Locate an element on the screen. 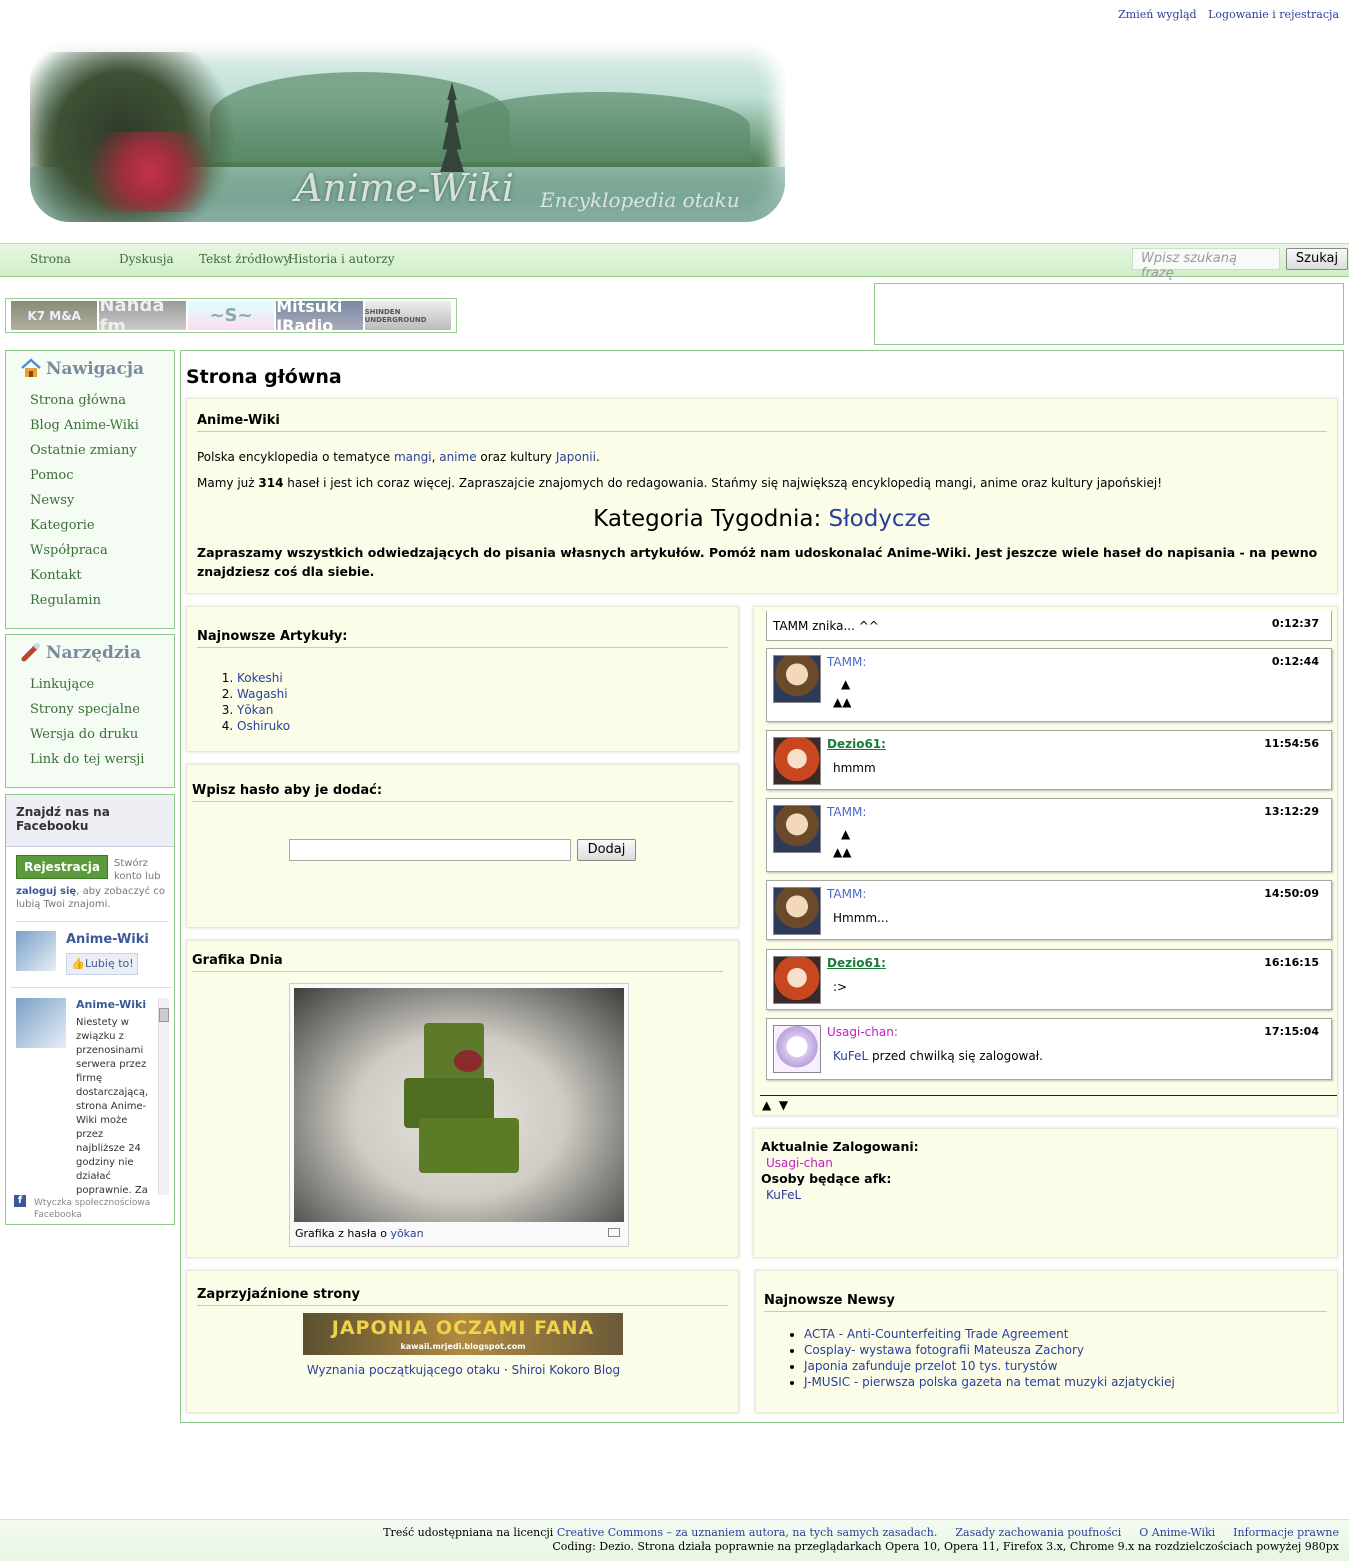 This screenshot has height=1561, width=1349. sidebar-item-categories: Kategorie is located at coordinates (90, 530).